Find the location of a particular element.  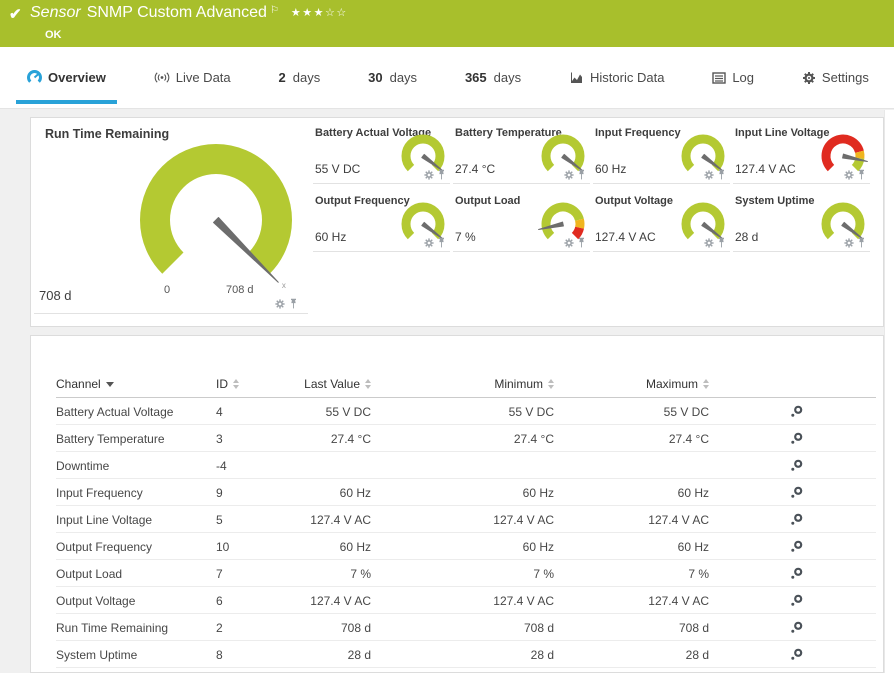

column-header-minimum: Minimum is located at coordinates (462, 384).